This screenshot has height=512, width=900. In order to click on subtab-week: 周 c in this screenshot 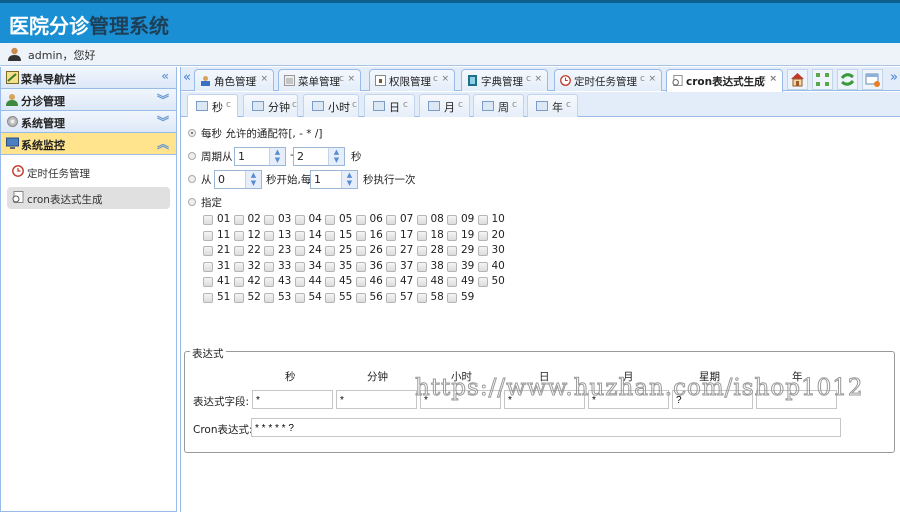, I will do `click(498, 105)`.